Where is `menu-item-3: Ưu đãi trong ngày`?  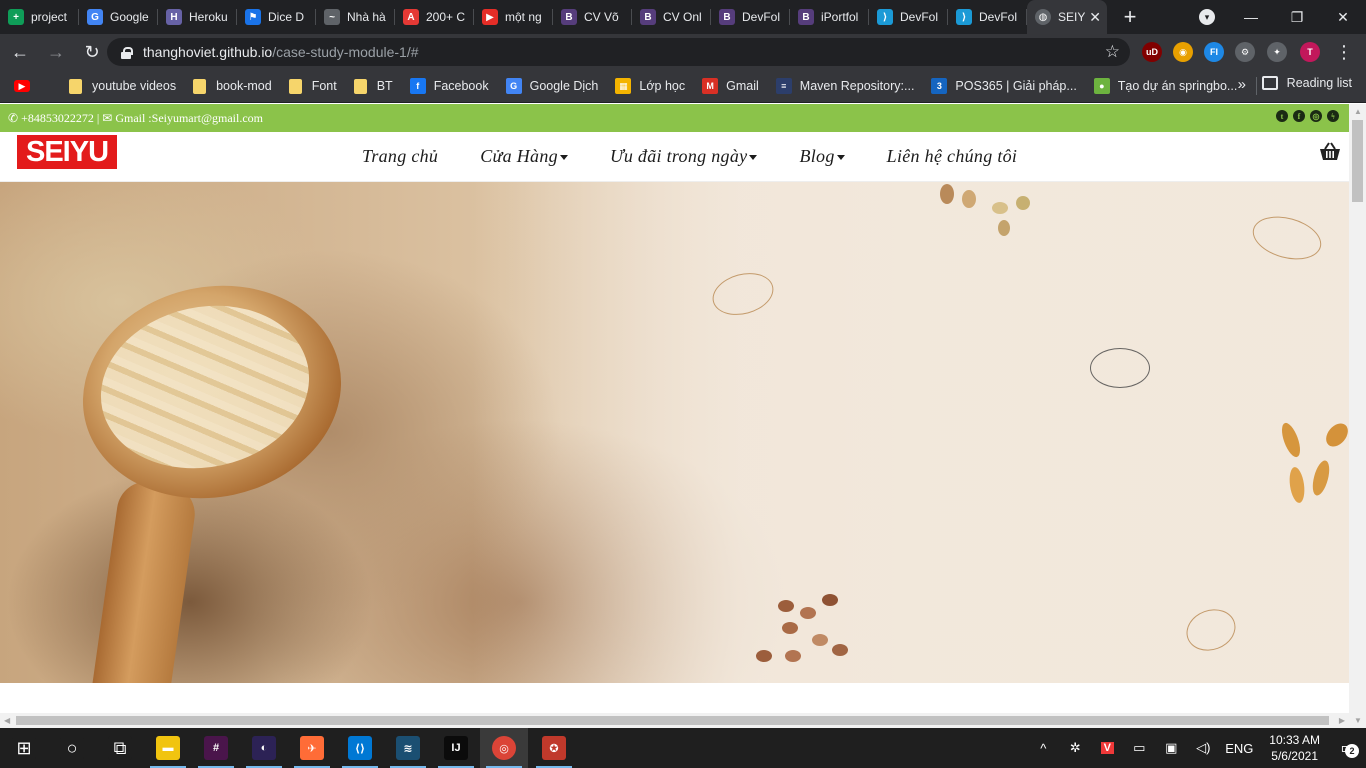 menu-item-3: Ưu đãi trong ngày is located at coordinates (684, 156).